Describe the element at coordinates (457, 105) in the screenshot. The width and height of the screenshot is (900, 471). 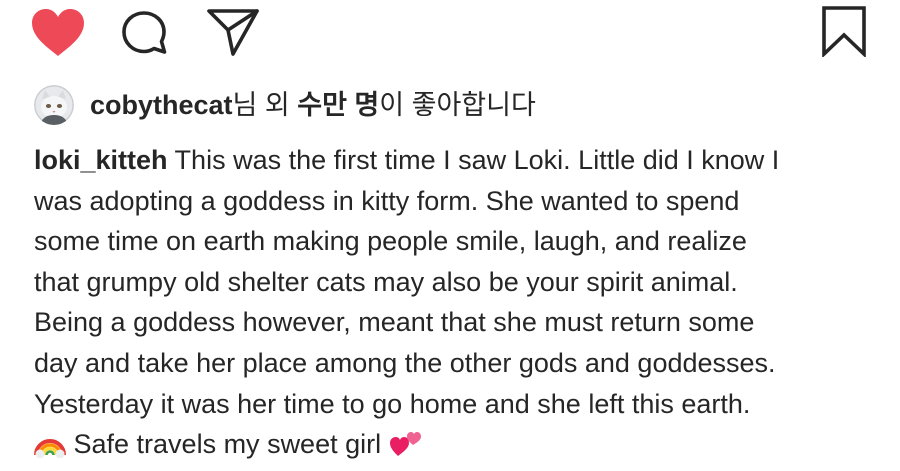
I see `likes-suffix-end: 이 좋아합니다` at that location.